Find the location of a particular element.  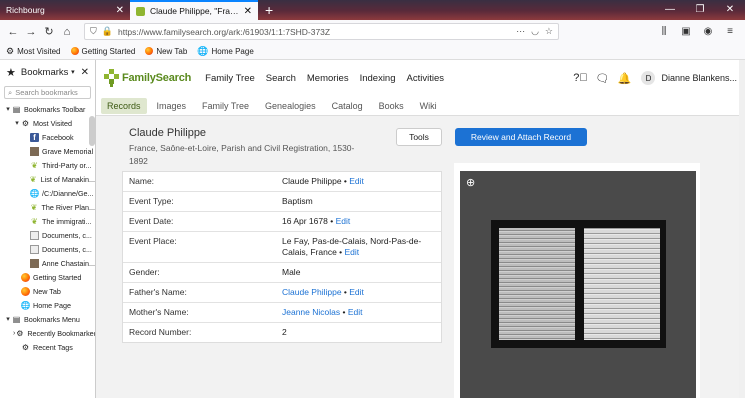

minimize-icon: — is located at coordinates (670, 10).